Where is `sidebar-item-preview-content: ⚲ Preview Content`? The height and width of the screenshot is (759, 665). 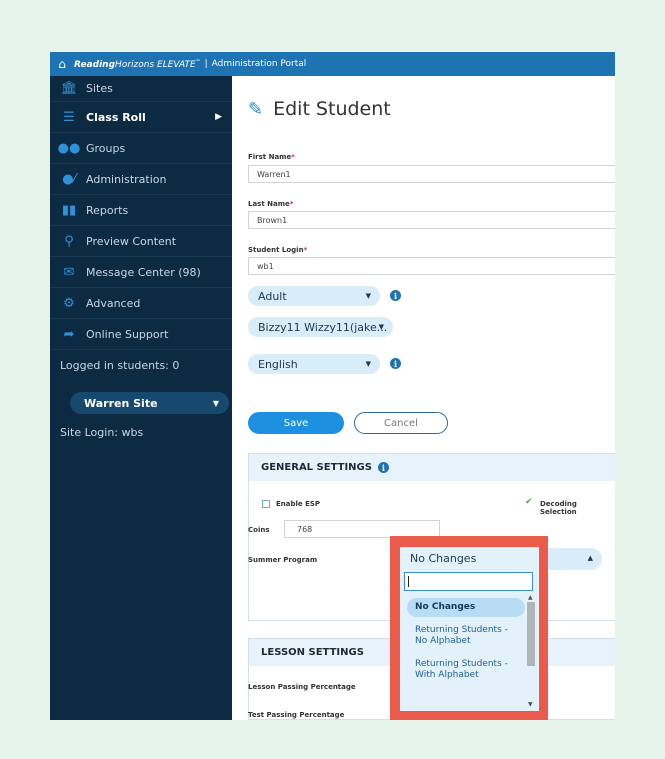
sidebar-item-preview-content: ⚲ Preview Content is located at coordinates (141, 241).